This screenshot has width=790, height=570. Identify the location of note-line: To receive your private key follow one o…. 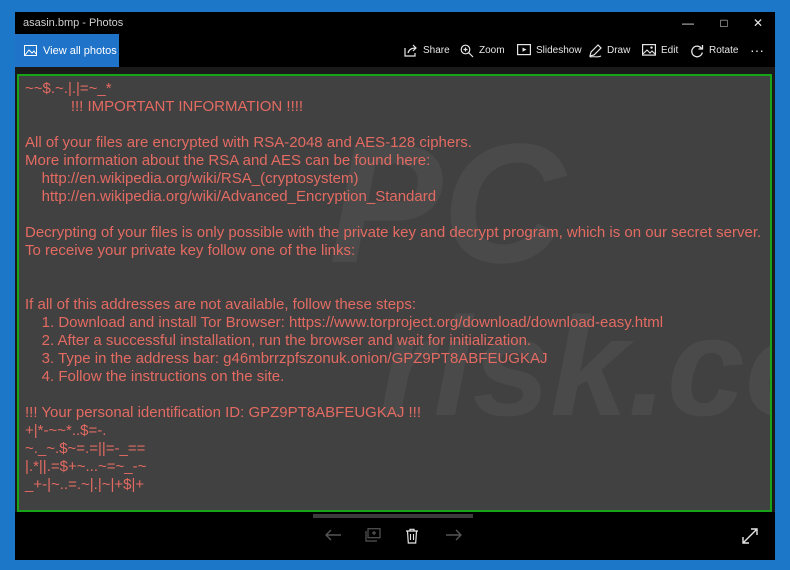
(190, 250).